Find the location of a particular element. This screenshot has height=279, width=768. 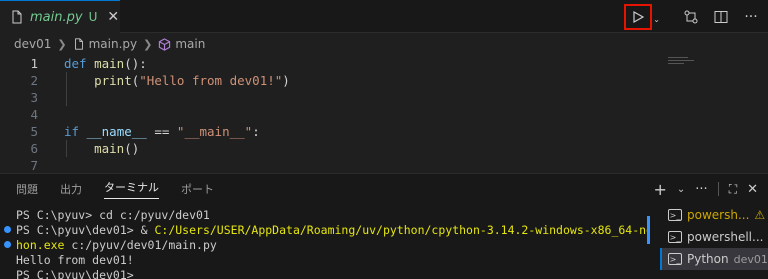

tab-ports: ポート is located at coordinates (197, 189).